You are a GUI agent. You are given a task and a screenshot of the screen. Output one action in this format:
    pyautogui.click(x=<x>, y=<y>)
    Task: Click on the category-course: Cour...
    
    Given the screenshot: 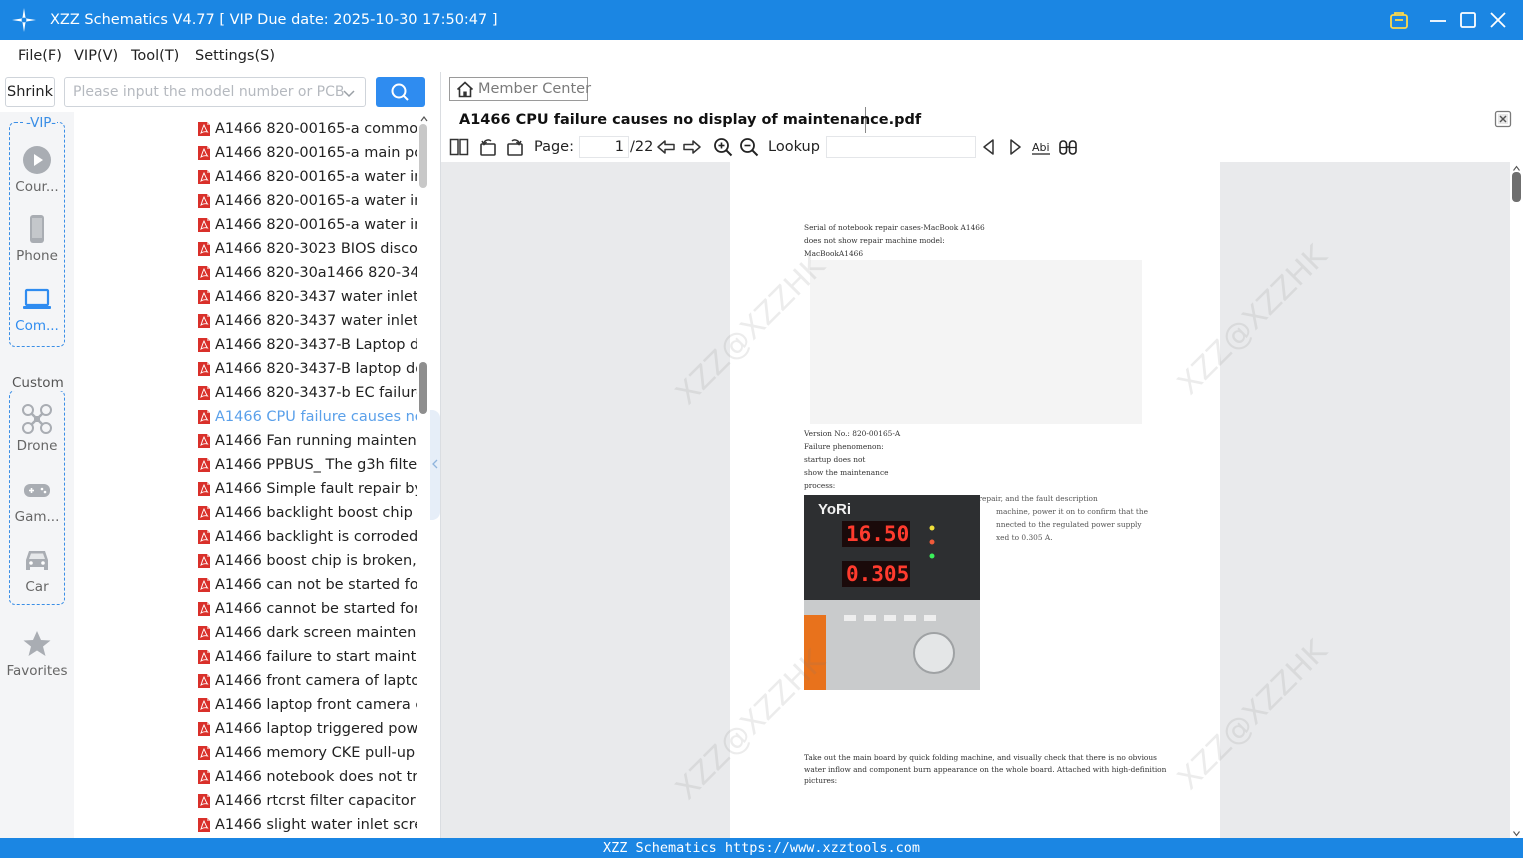 What is the action you would take?
    pyautogui.click(x=37, y=170)
    